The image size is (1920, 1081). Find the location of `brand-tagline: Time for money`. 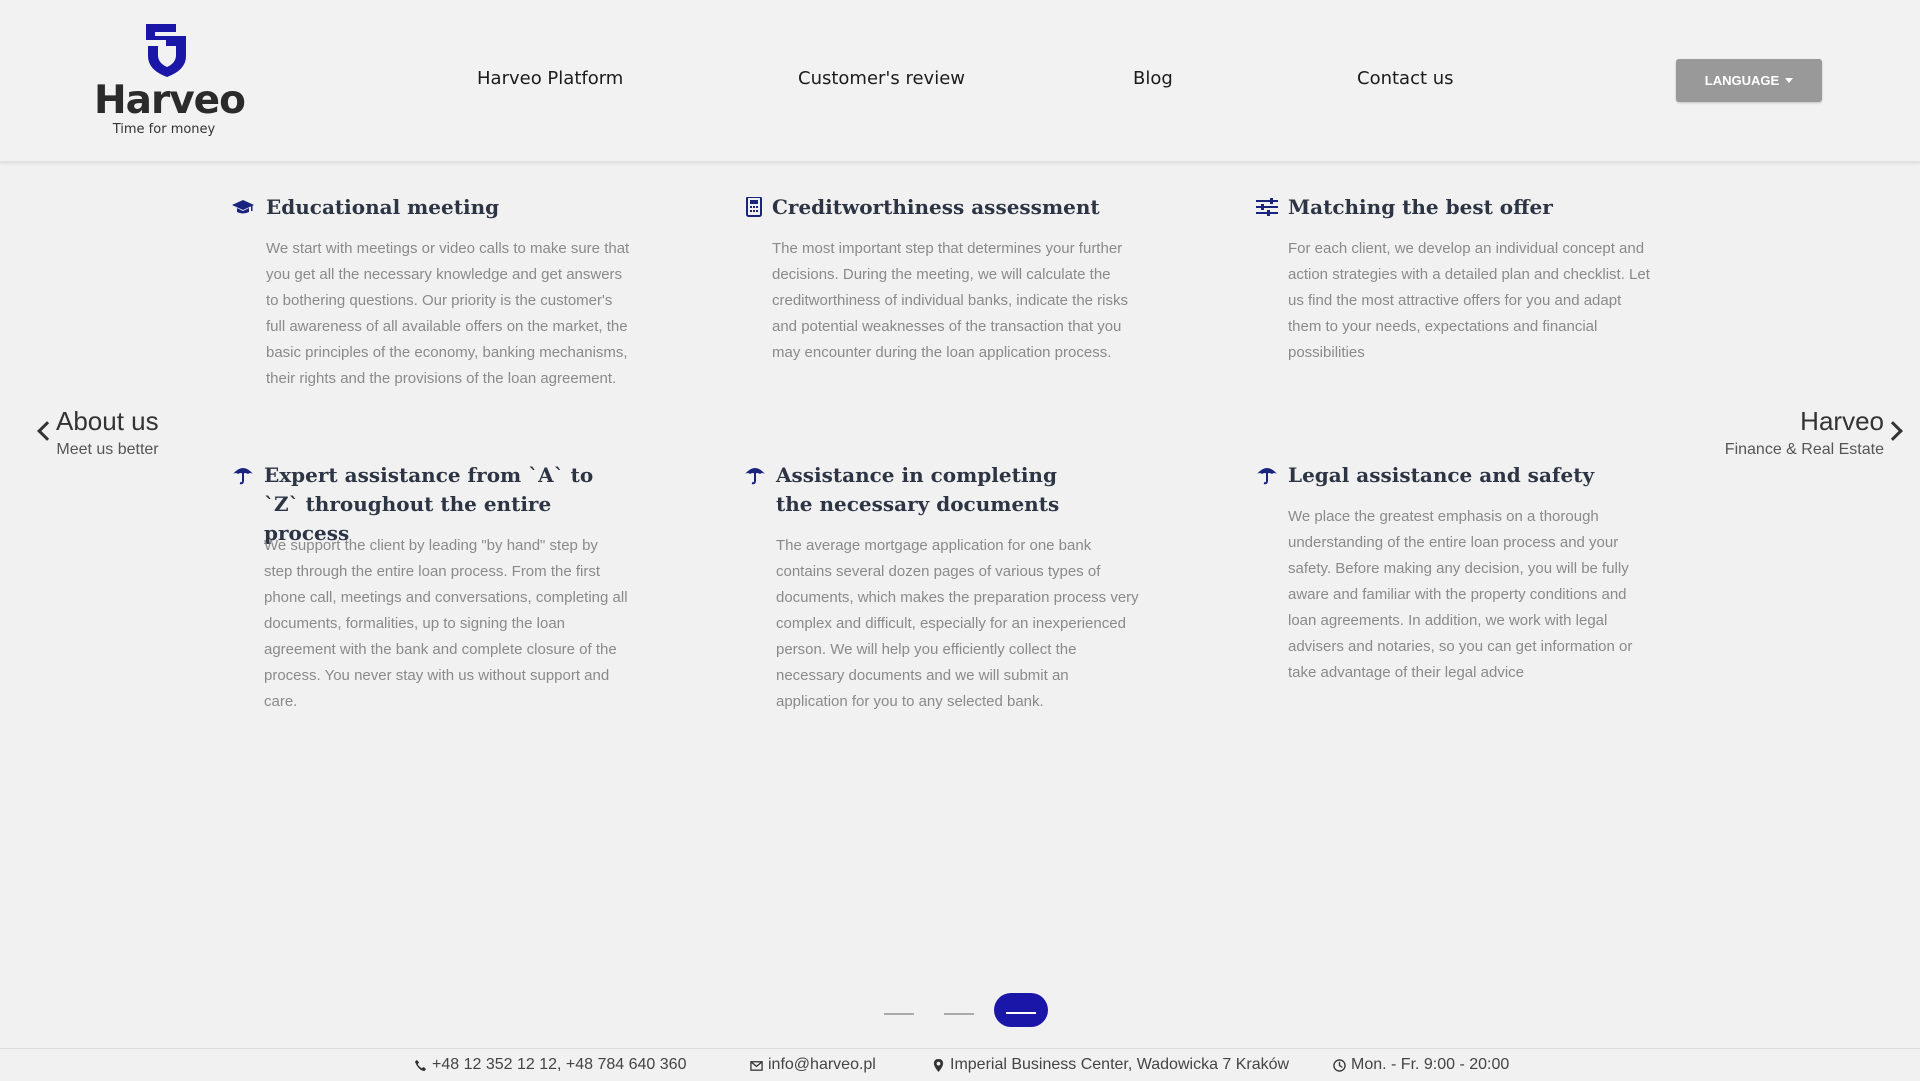

brand-tagline: Time for money is located at coordinates (164, 129).